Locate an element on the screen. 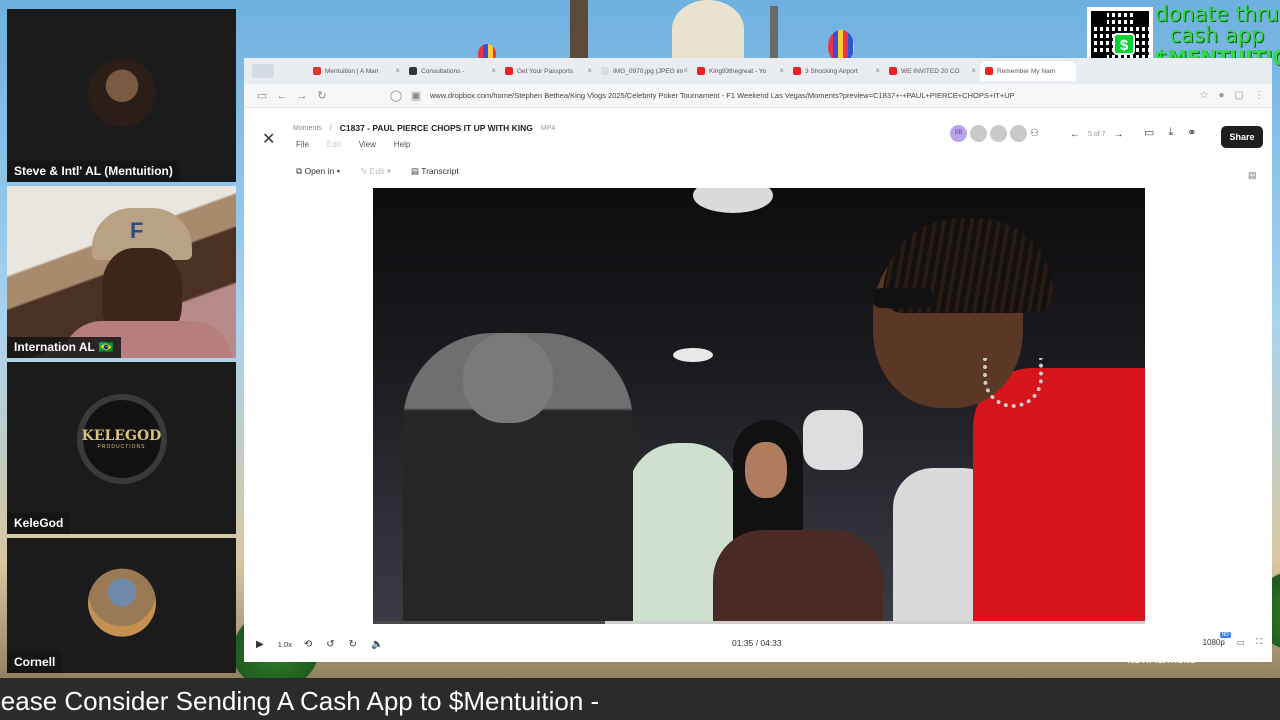 The height and width of the screenshot is (720, 1280). file-menu: File Edit View Help is located at coordinates (353, 144).